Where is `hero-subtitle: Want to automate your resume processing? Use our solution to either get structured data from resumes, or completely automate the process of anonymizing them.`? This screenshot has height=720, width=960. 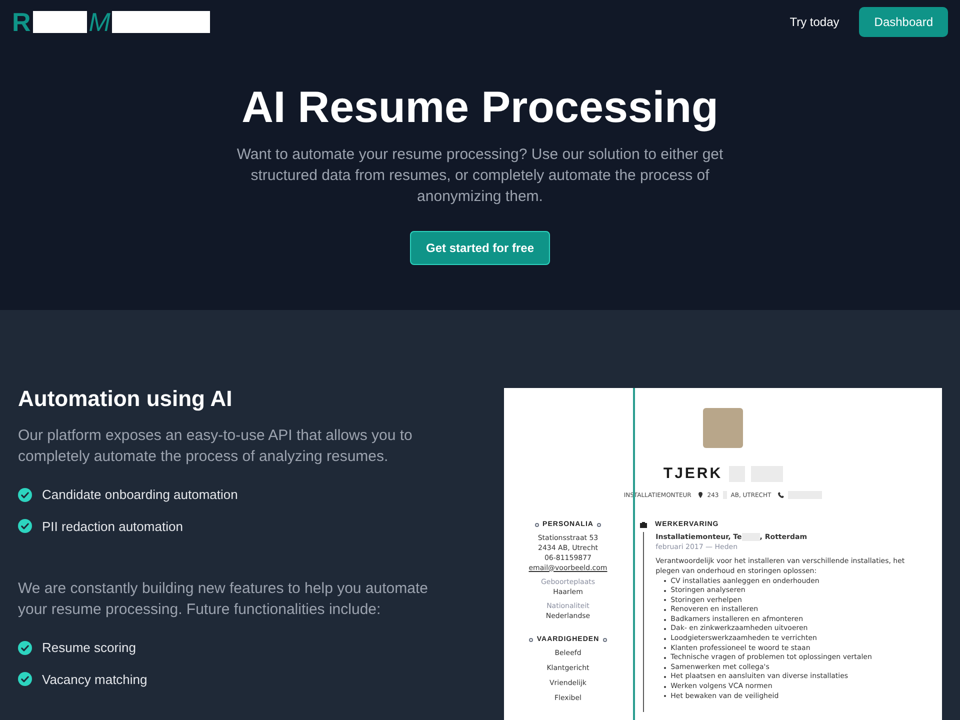
hero-subtitle: Want to automate your resume processing? Use our solution to either get structured data from resumes, or completely automate the process of anonymizing them. is located at coordinates (480, 176).